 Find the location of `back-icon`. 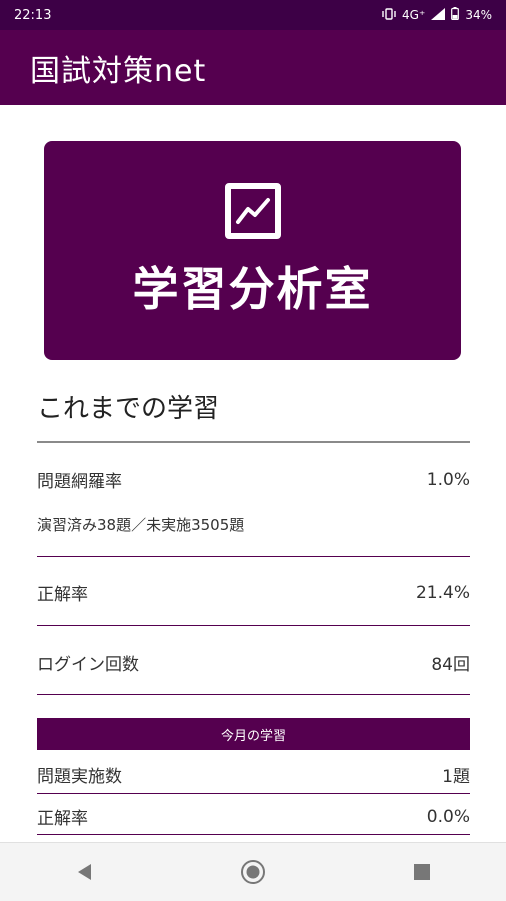

back-icon is located at coordinates (85, 872).